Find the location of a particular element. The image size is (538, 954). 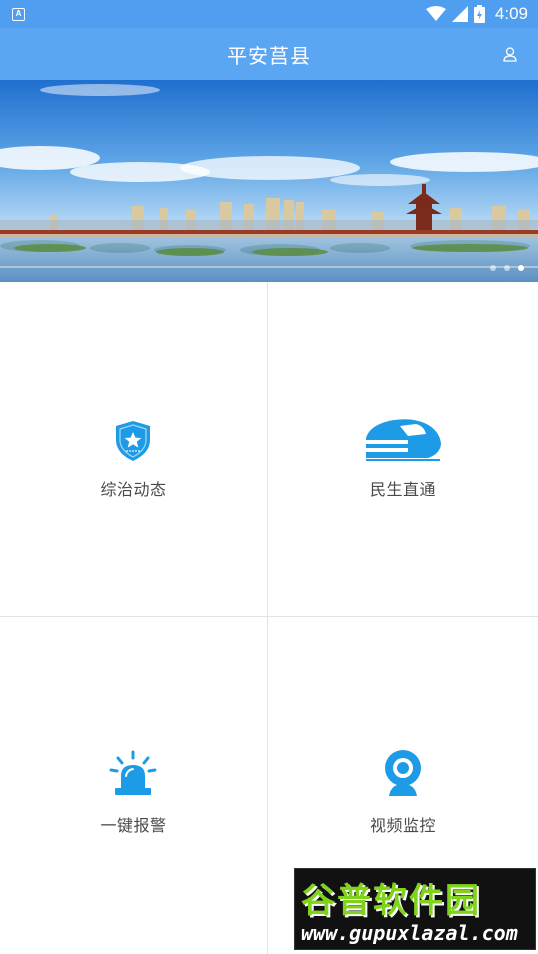

user-icon is located at coordinates (510, 54).